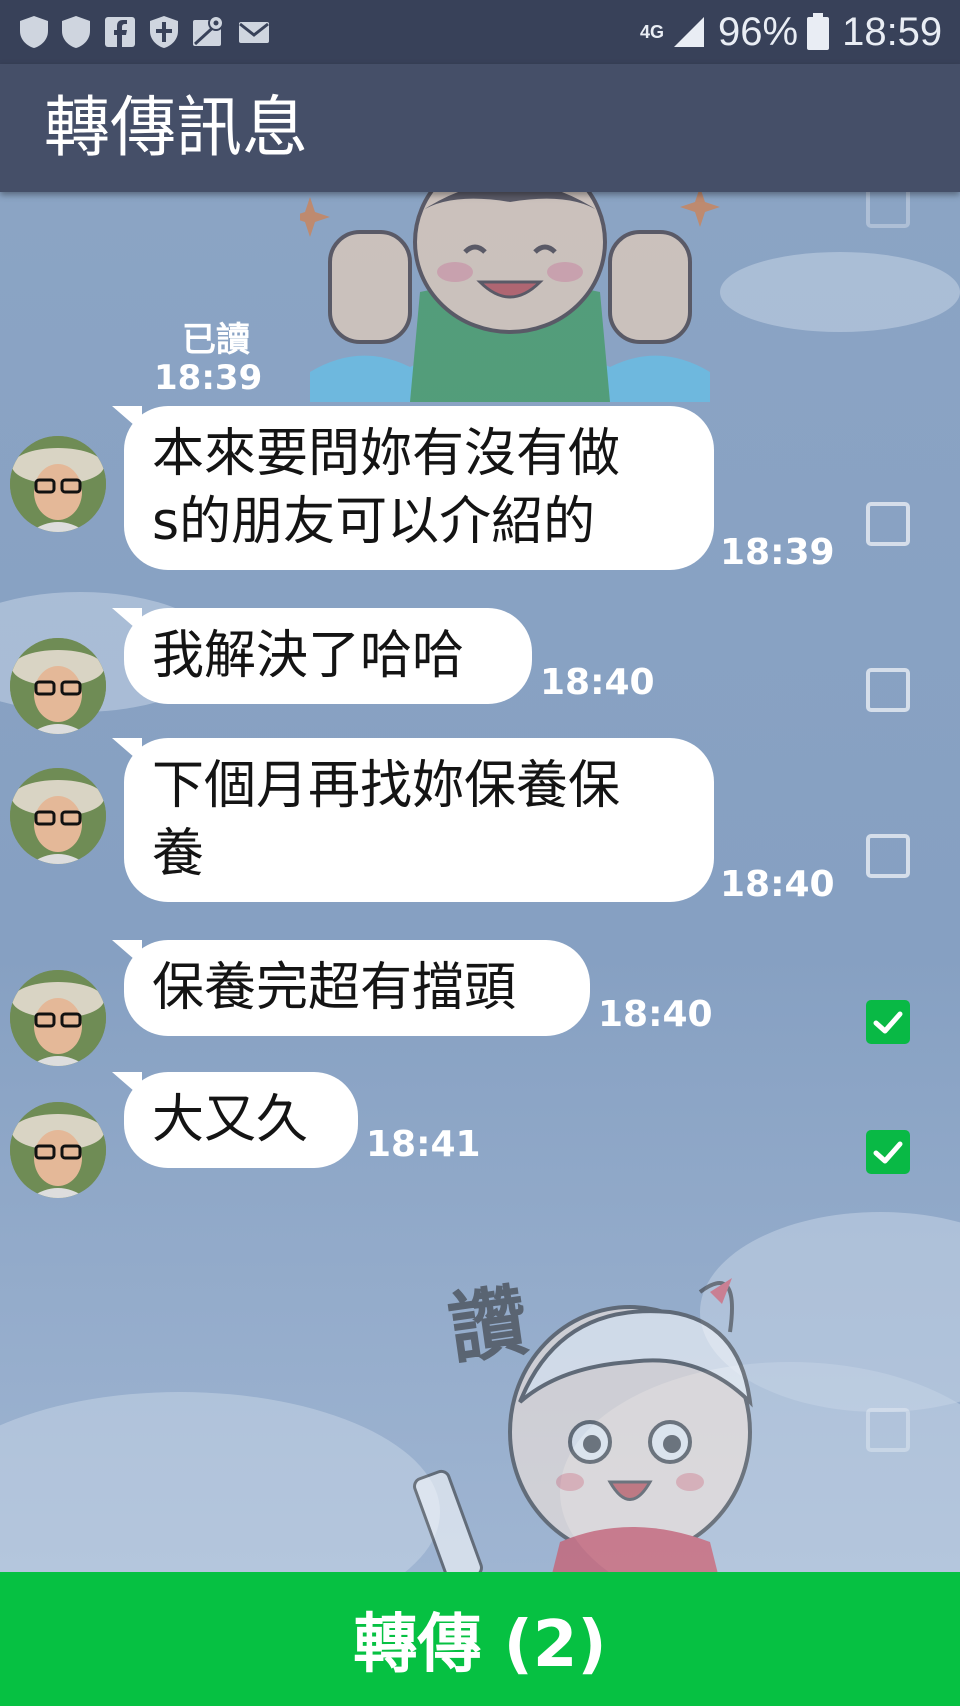 The width and height of the screenshot is (960, 1706). I want to click on maps-icon, so click(208, 30).